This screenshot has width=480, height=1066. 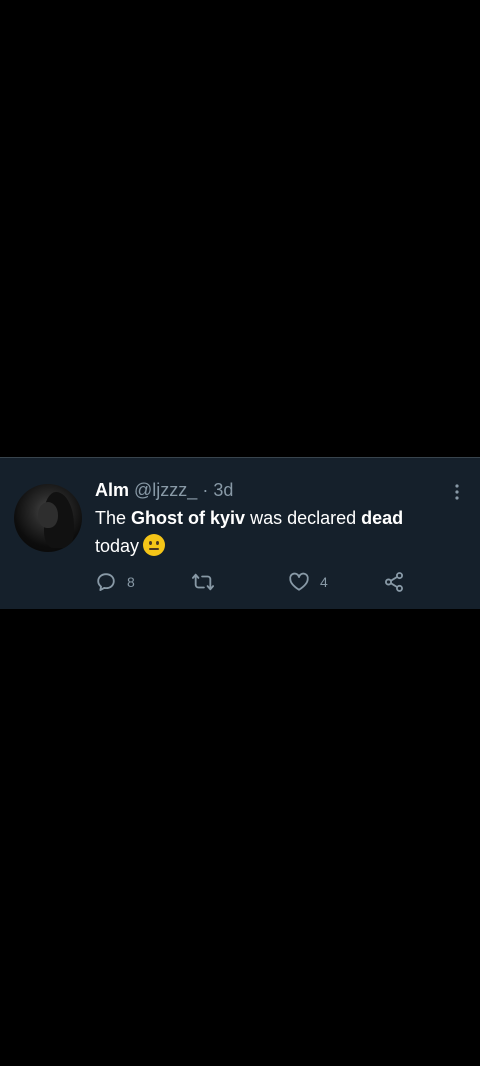 What do you see at coordinates (260, 582) in the screenshot?
I see `tweet-actions: 8 4` at bounding box center [260, 582].